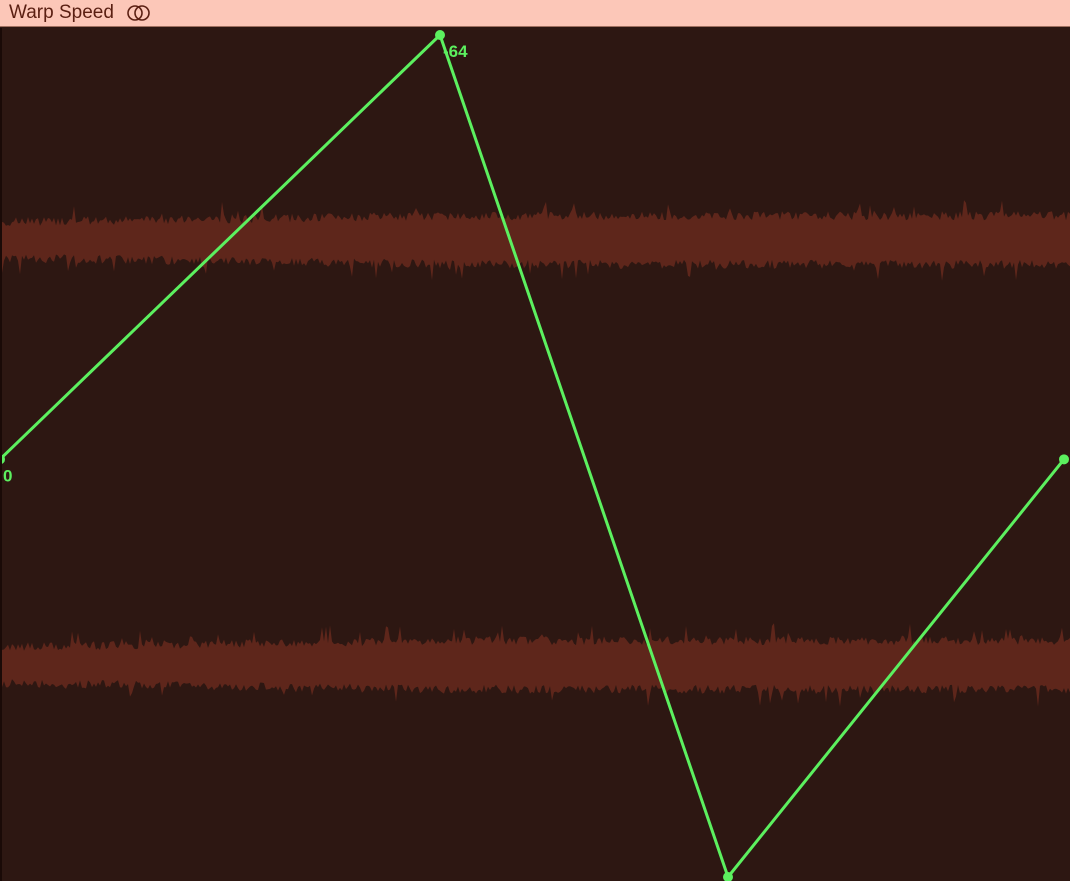 This screenshot has width=1070, height=881. I want to click on region-left-edge, so click(1, 454).